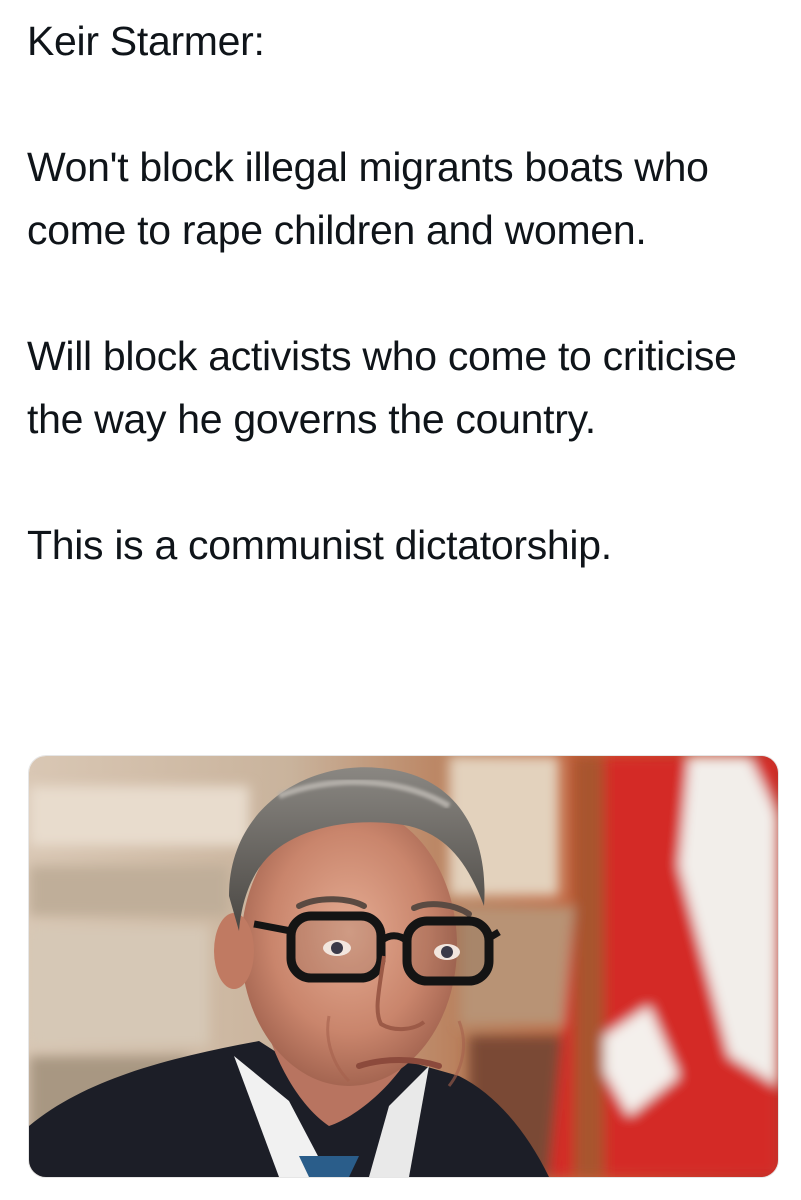  Describe the element at coordinates (146, 41) in the screenshot. I see `tweet-author-line: Keir Starmer:` at that location.